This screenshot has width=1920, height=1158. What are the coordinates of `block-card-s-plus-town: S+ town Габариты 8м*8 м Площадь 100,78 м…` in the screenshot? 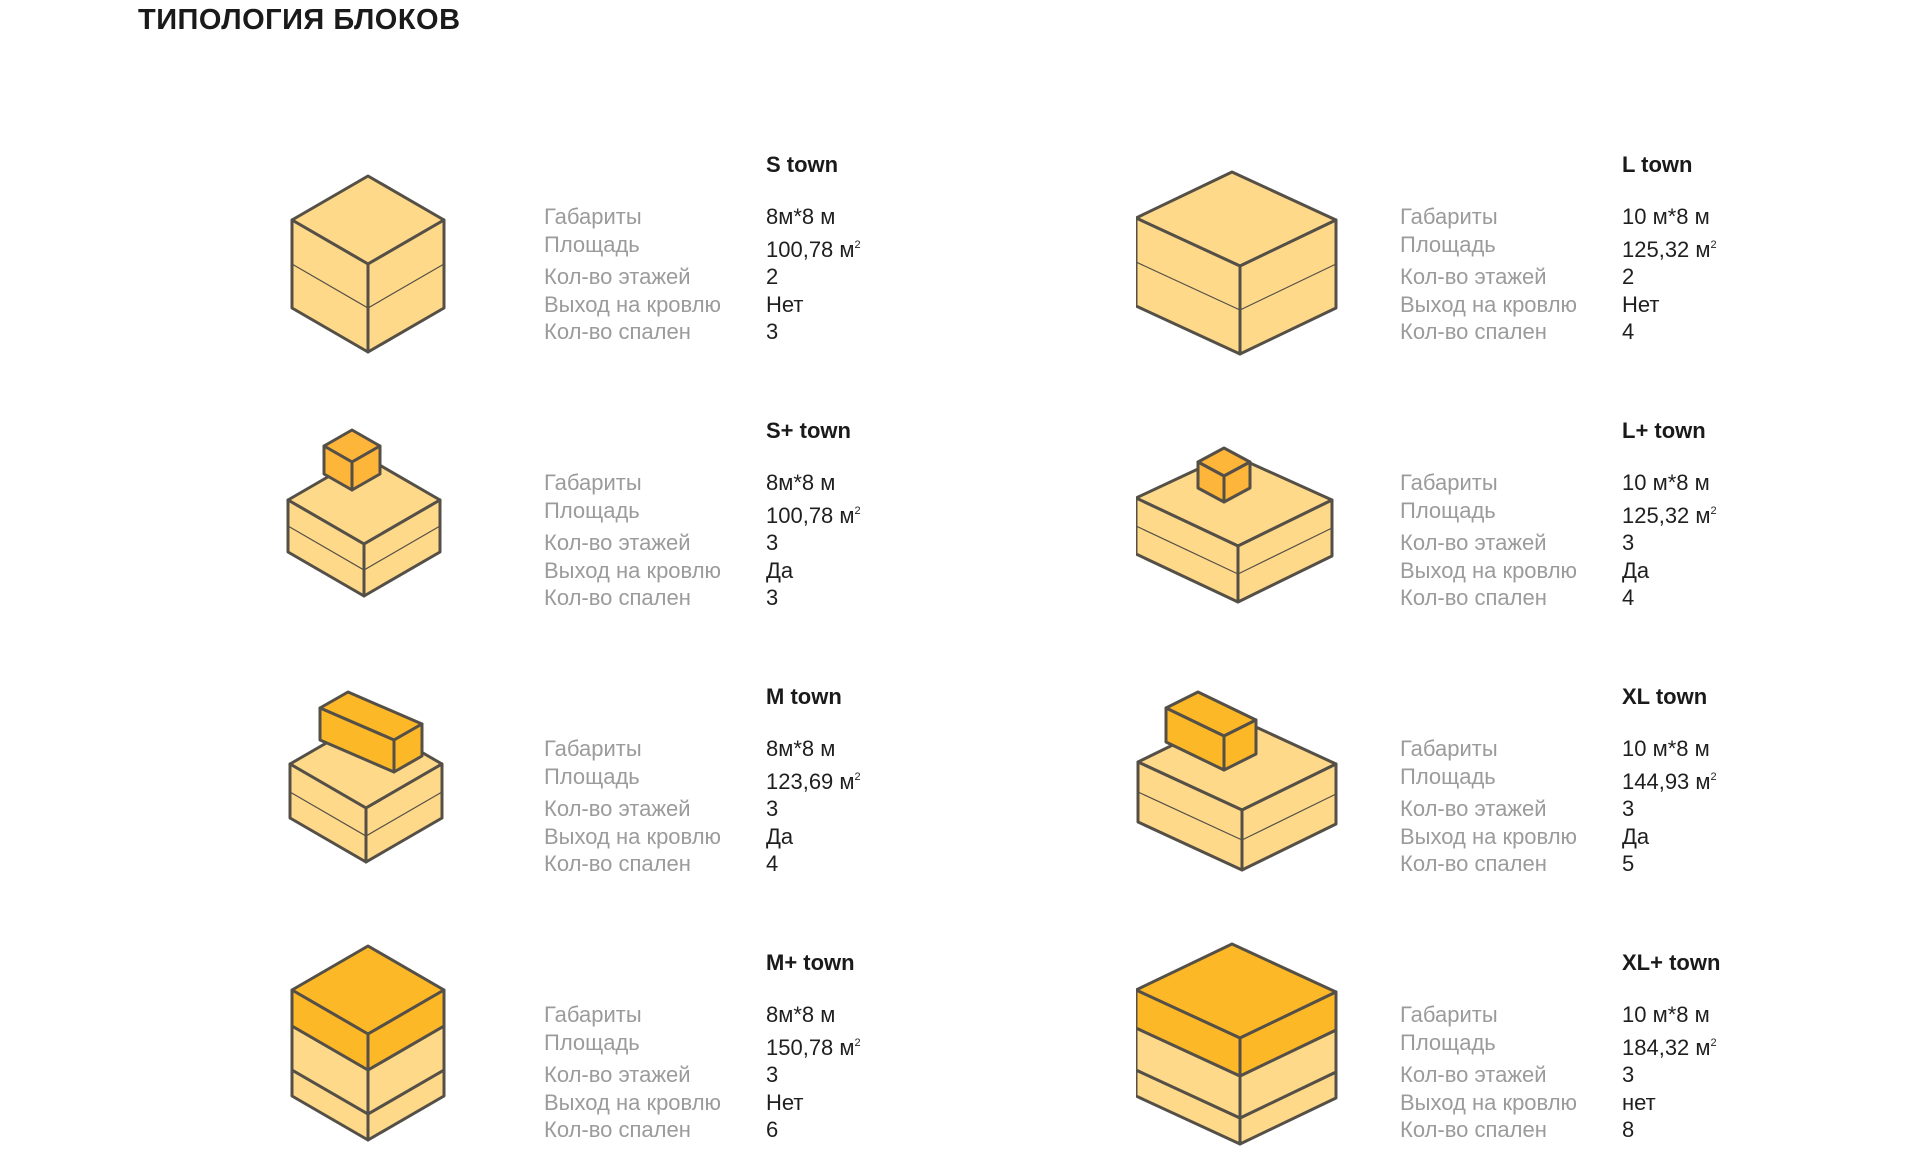 It's located at (710, 506).